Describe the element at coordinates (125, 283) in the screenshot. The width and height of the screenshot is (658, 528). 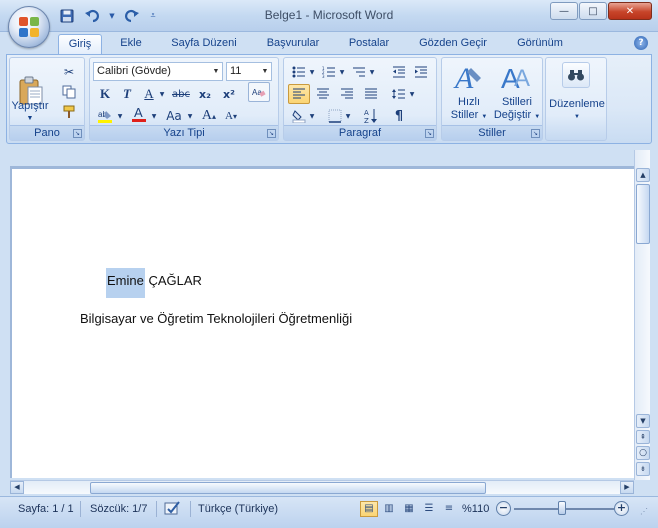
I see `selected-text: Emine` at that location.